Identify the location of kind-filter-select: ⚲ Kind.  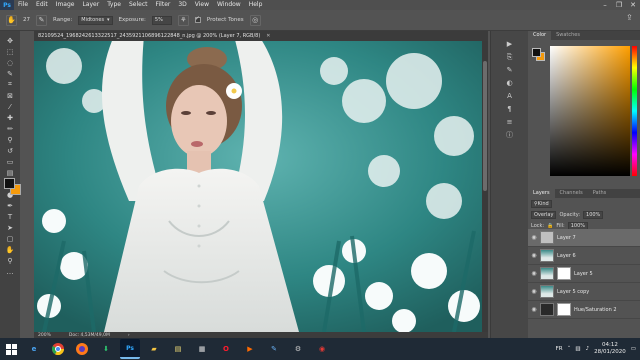
(541, 203).